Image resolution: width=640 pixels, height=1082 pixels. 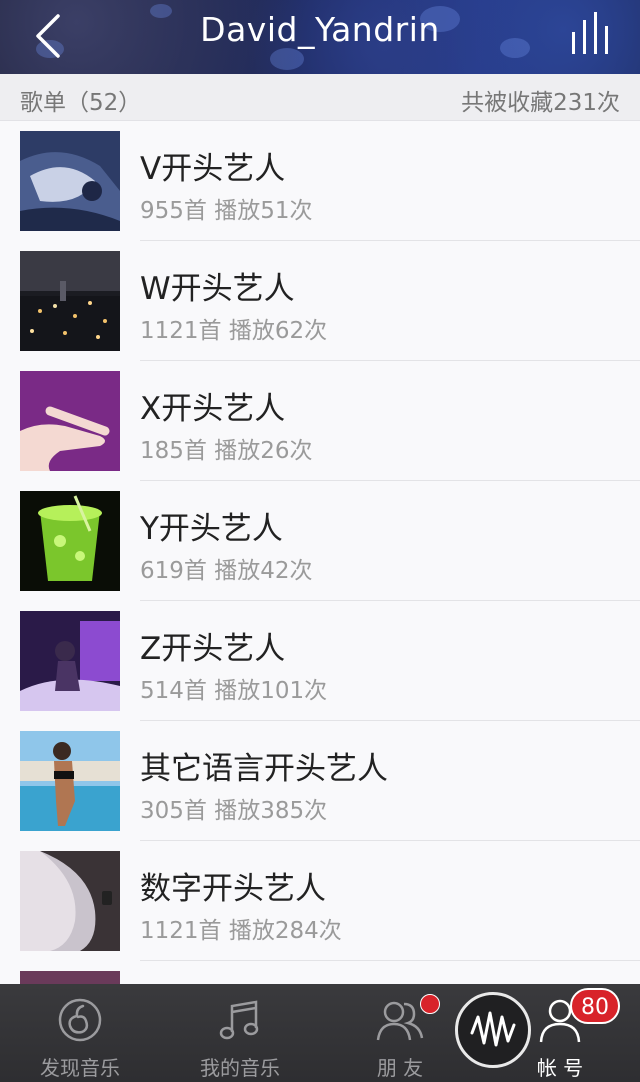 I want to click on now-playing-button, so click(x=593, y=34).